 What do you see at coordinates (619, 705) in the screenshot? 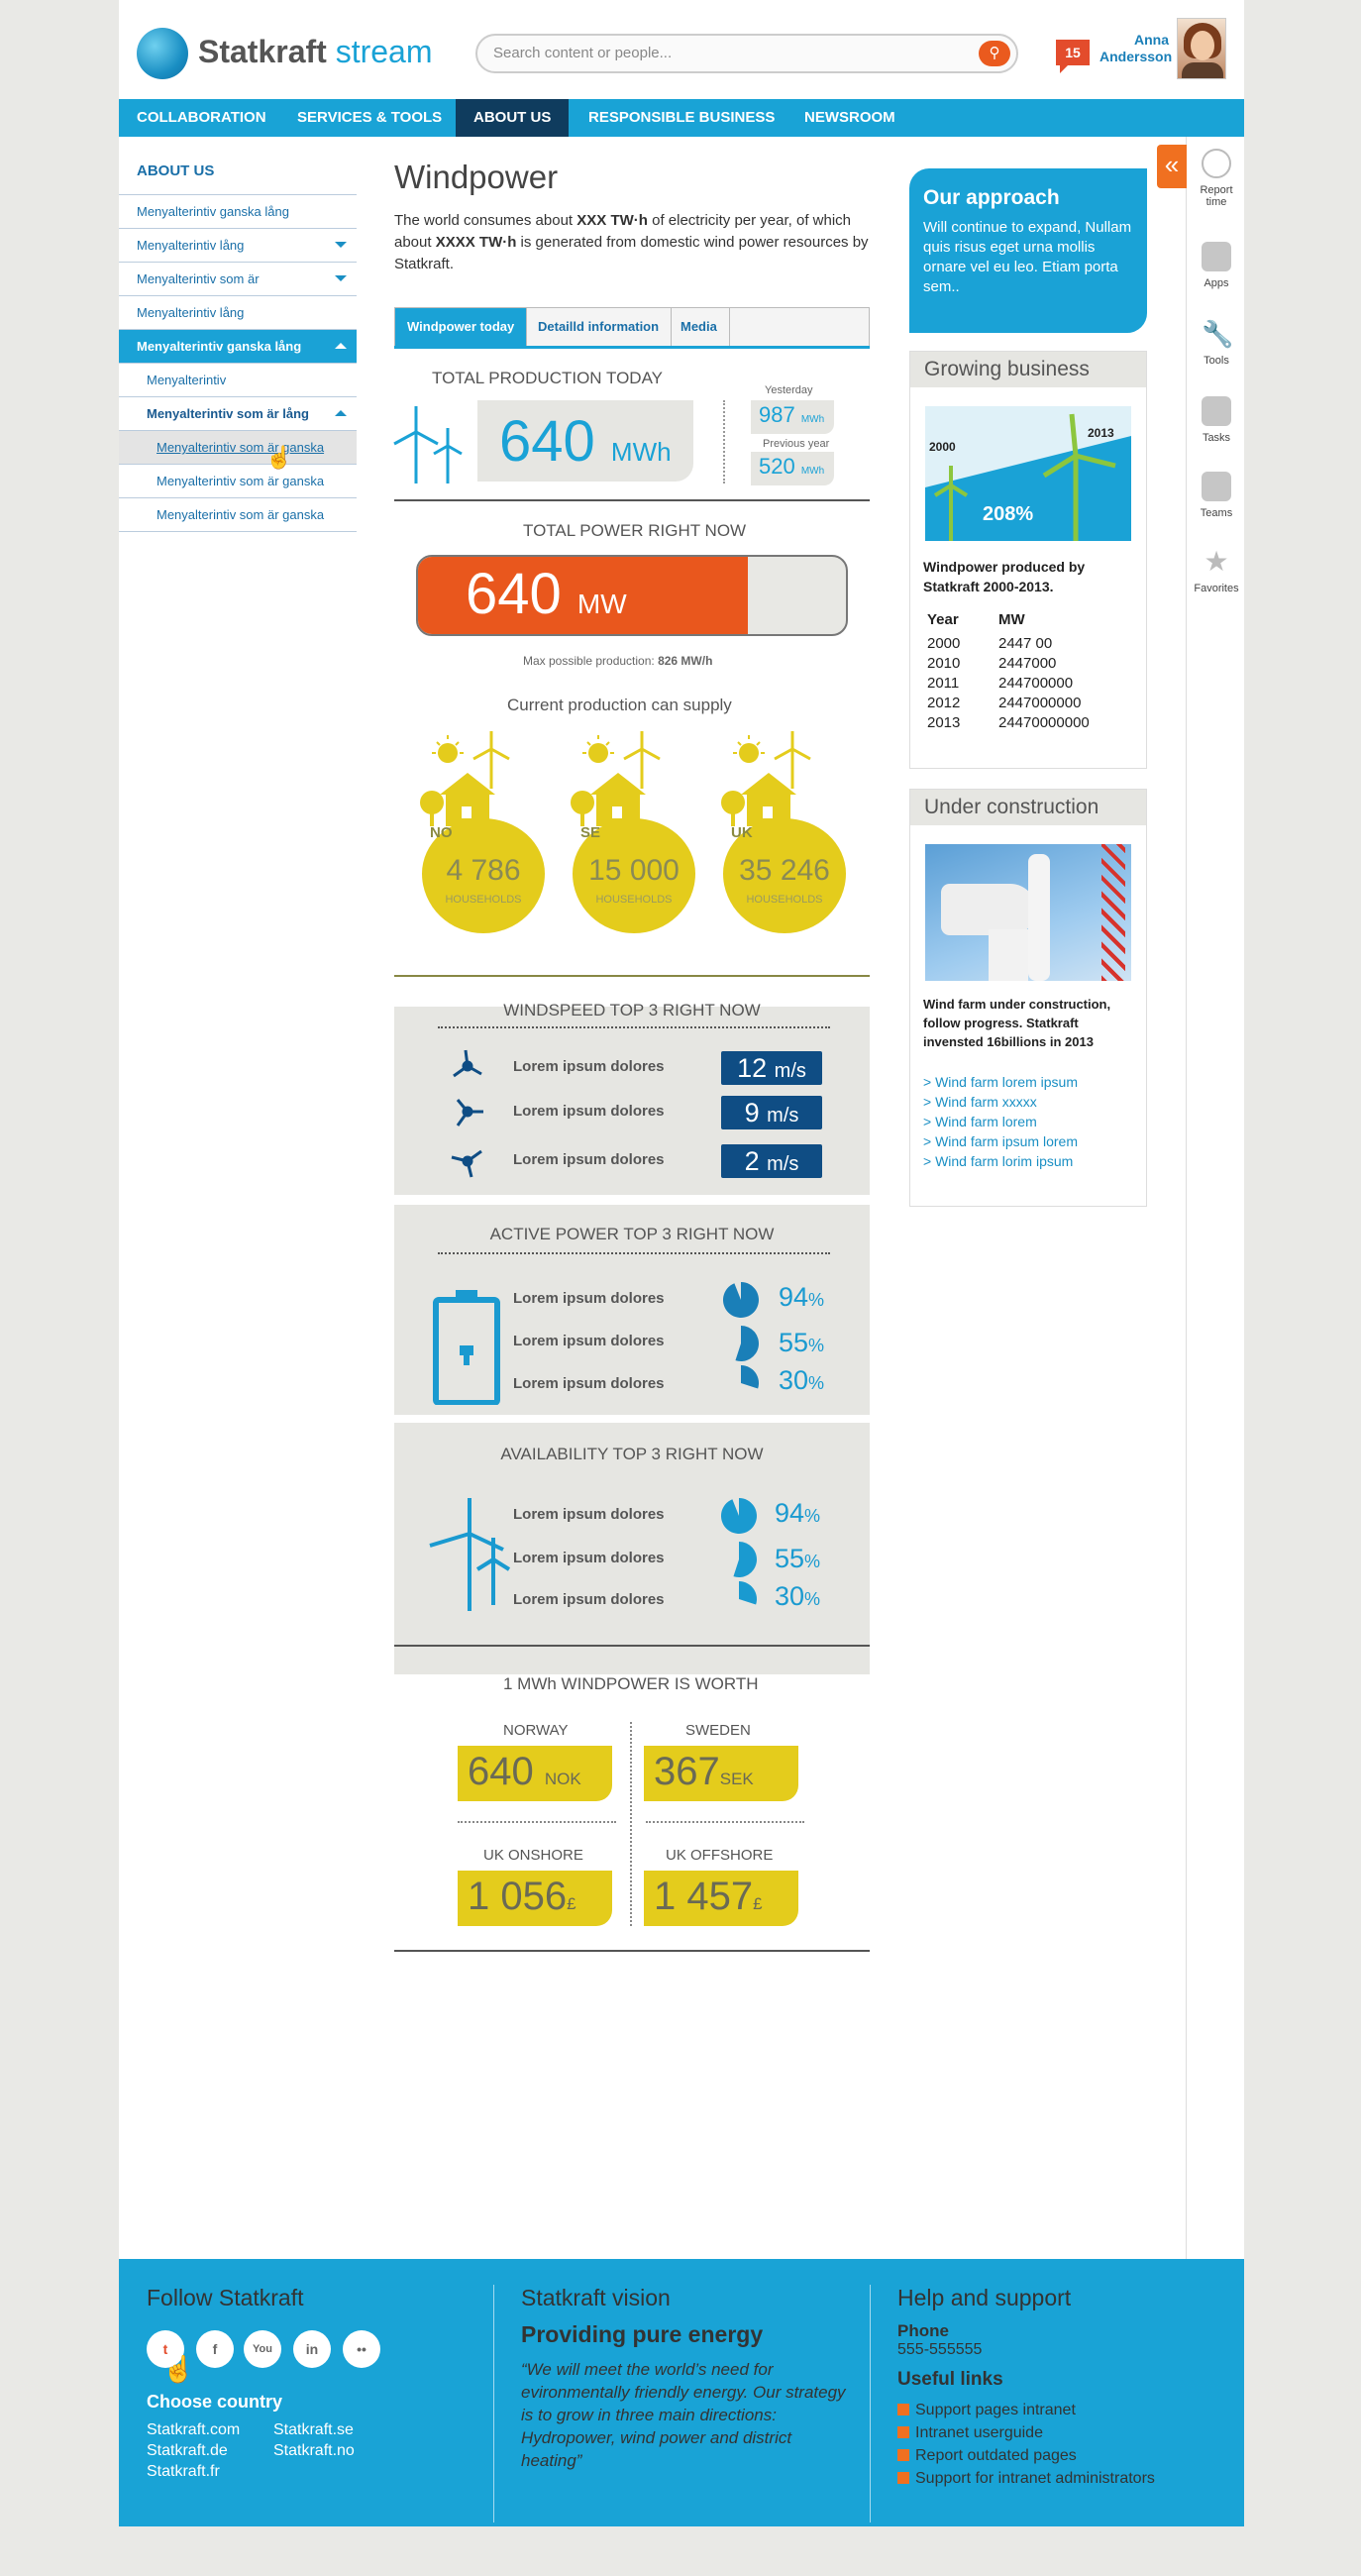
I see `supply-label: Current production can supply` at bounding box center [619, 705].